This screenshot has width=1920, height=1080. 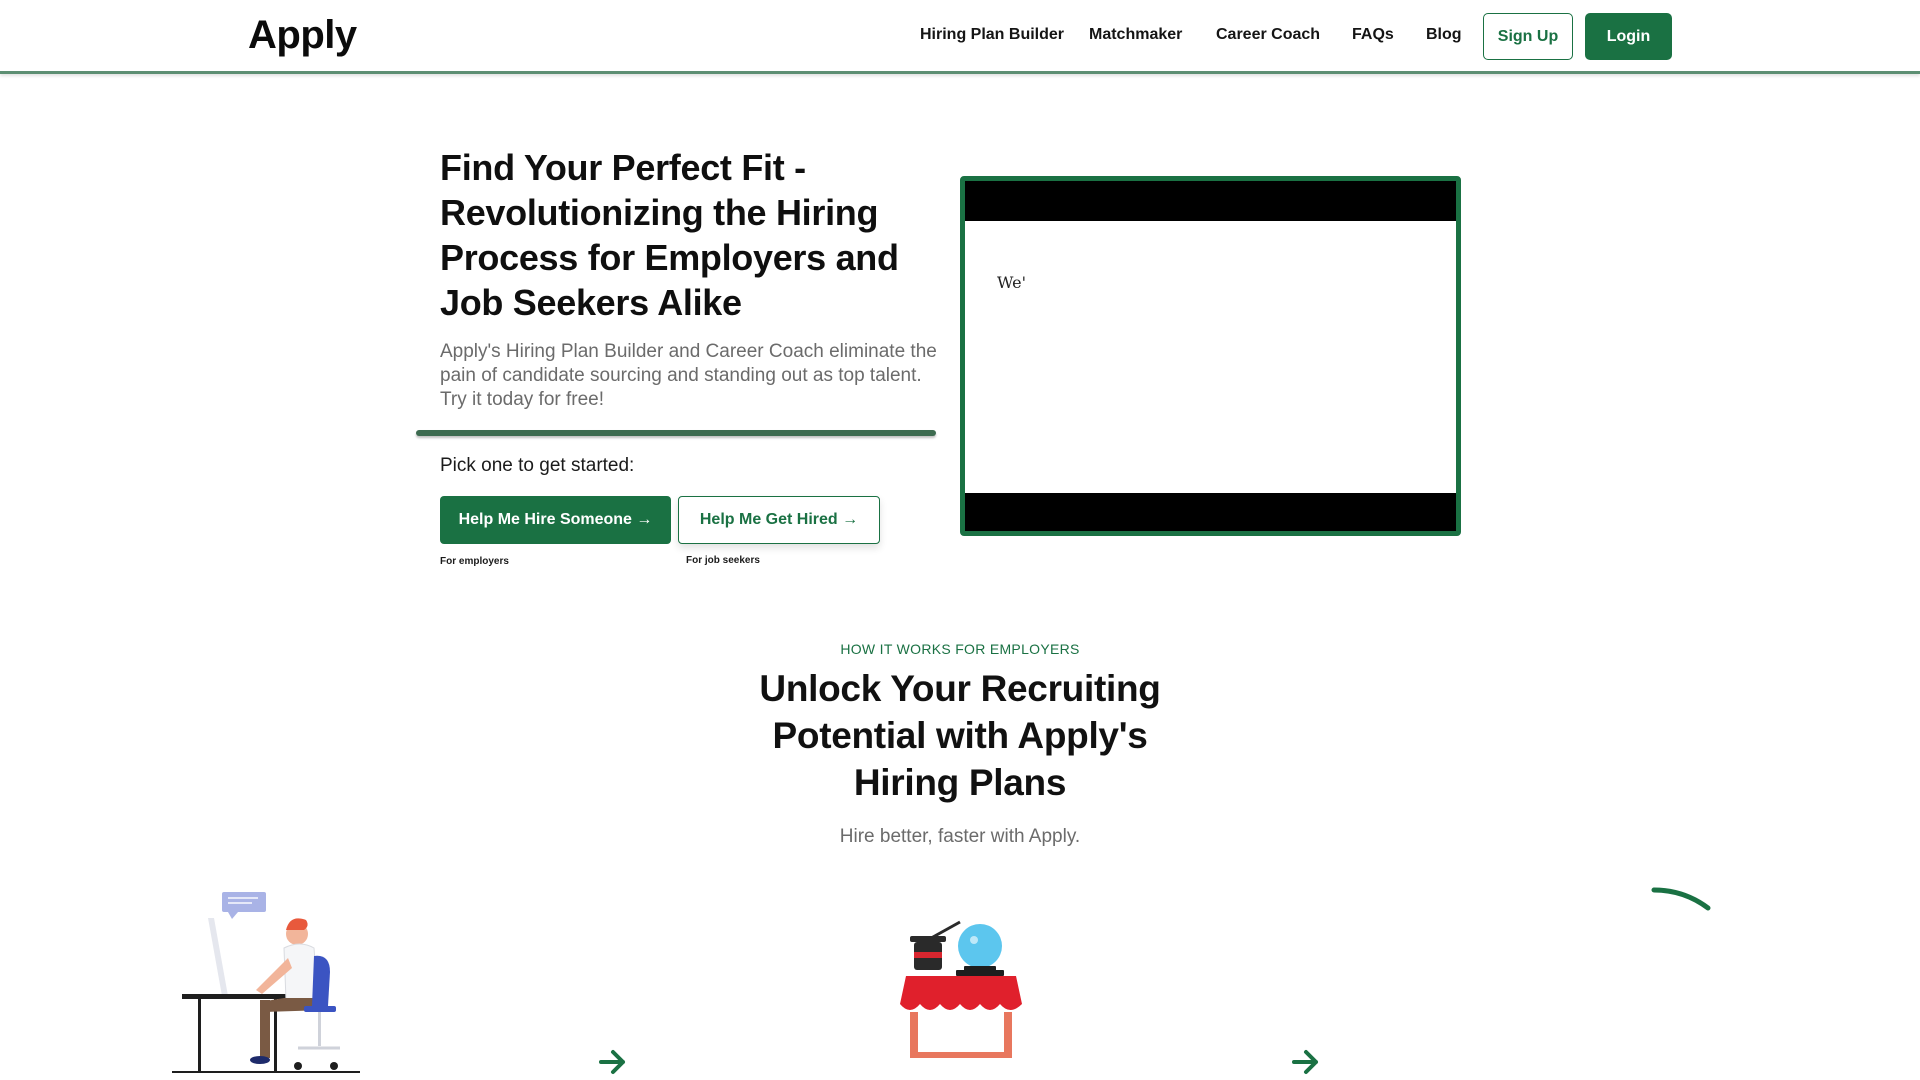 What do you see at coordinates (961, 989) in the screenshot?
I see `magic-hat-crystal-ball-illustration` at bounding box center [961, 989].